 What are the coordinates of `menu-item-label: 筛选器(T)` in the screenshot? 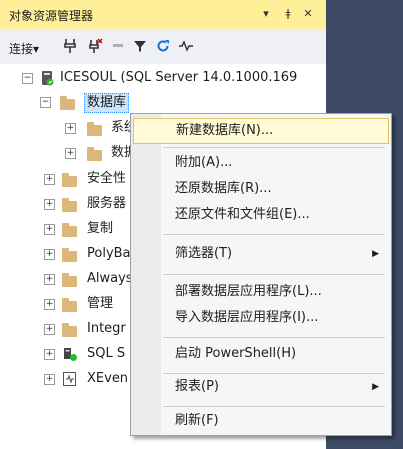 It's located at (204, 253).